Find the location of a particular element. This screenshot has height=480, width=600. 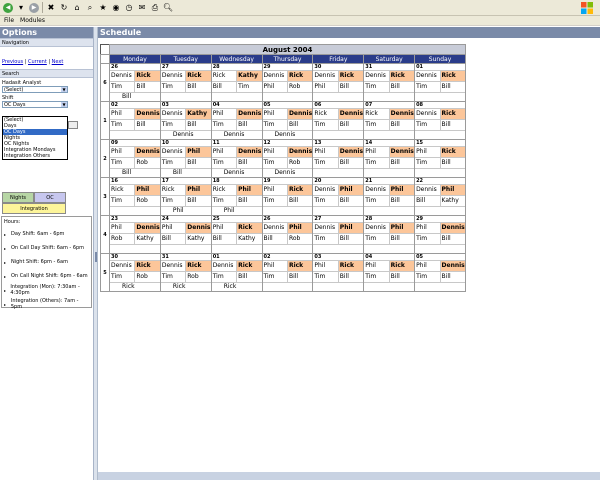

day-cell: 27 Dennis Rick Tim Bill is located at coordinates (185, 82).